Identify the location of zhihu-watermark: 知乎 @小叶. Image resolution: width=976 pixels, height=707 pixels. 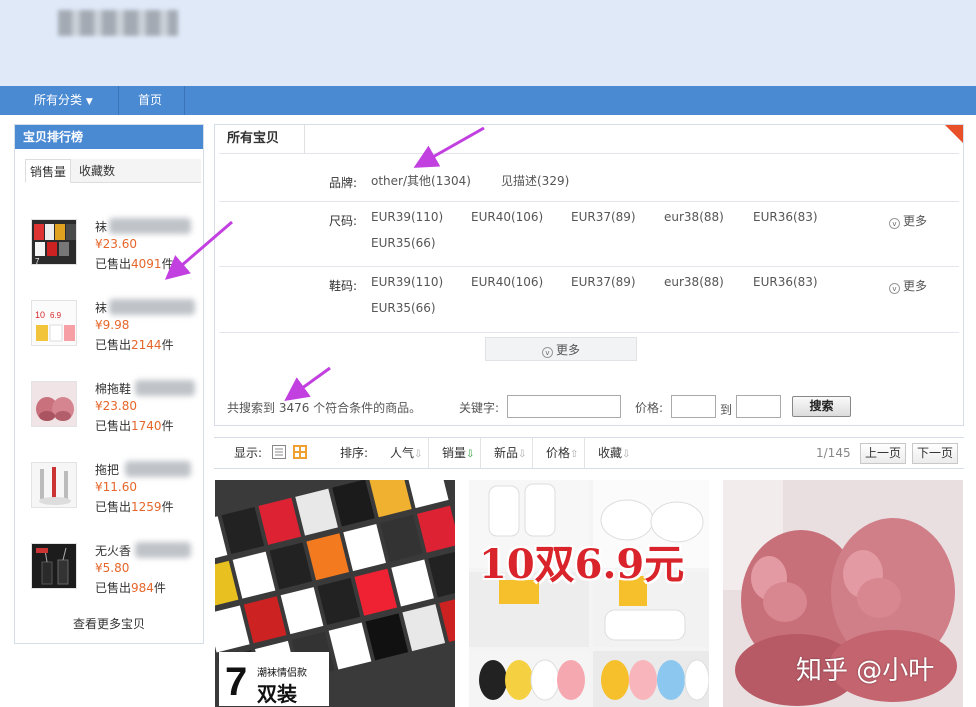
(865, 671).